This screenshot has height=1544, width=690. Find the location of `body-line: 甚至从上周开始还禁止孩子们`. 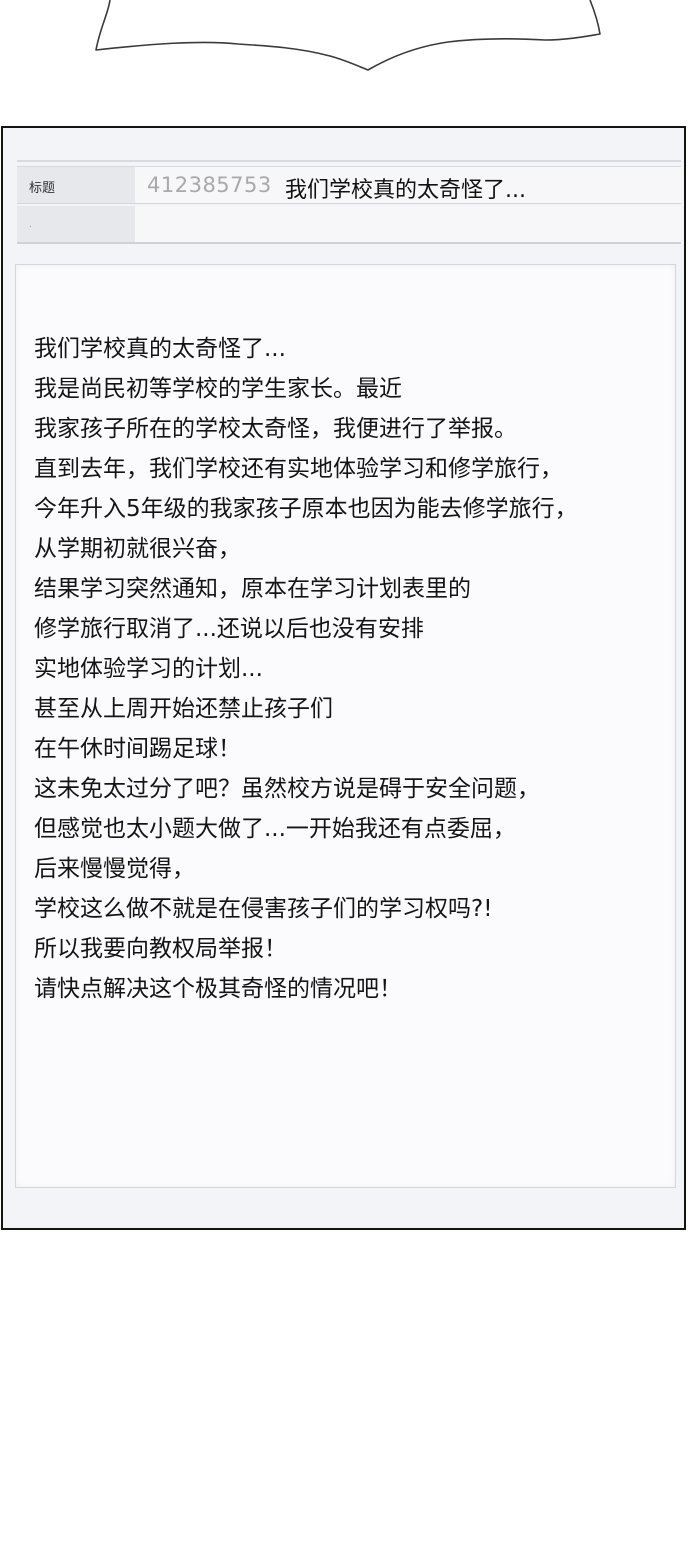

body-line: 甚至从上周开始还禁止孩子们 is located at coordinates (183, 709).